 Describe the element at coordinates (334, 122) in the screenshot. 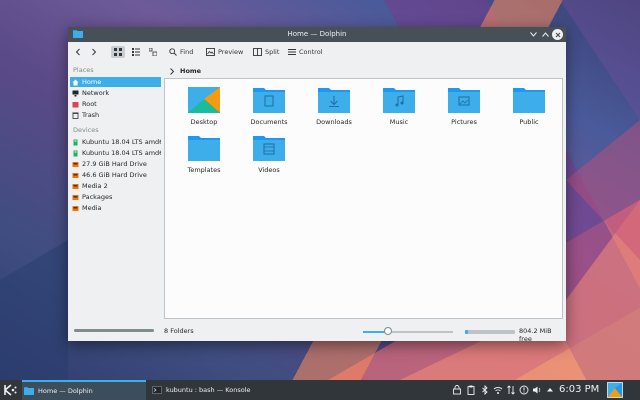

I see `folder-label: Downloads` at that location.